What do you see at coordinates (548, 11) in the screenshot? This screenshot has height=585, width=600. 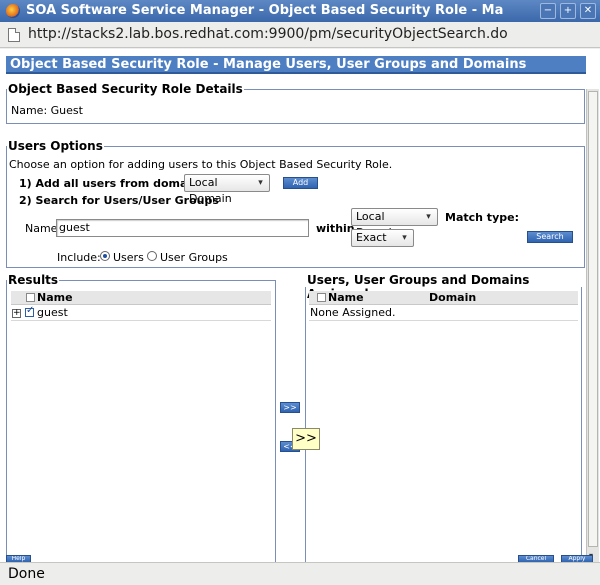 I see `minimize-button: −` at bounding box center [548, 11].